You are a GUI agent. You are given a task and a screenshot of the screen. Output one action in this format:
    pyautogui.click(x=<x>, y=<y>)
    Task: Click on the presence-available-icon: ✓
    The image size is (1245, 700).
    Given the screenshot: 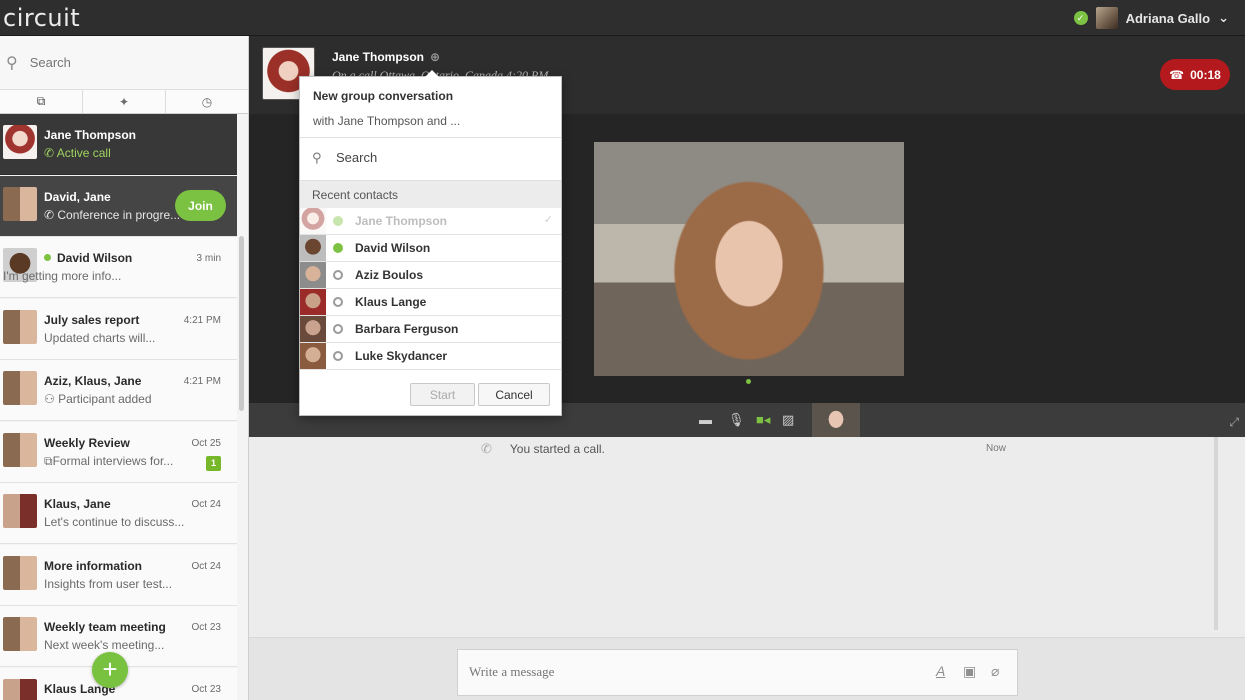 What is the action you would take?
    pyautogui.click(x=1080, y=18)
    